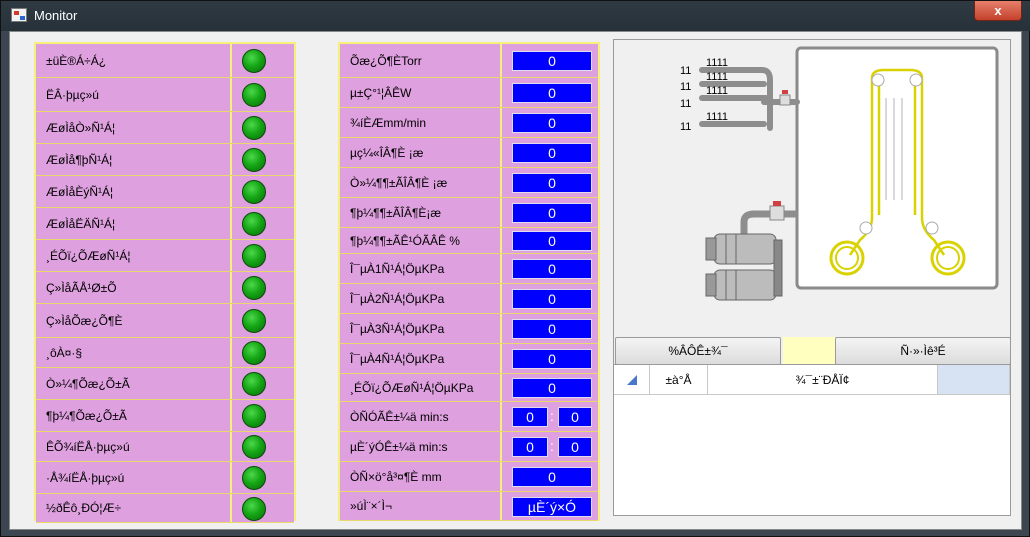  Describe the element at coordinates (134, 255) in the screenshot. I see `status-label: ¸ÉÕï¿ÕÆøÑ¹Á¦` at that location.